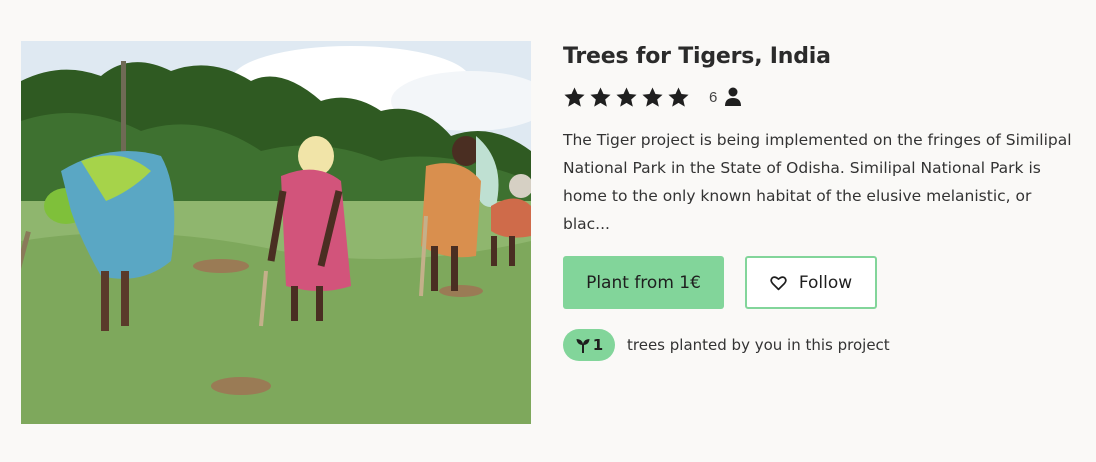 Image resolution: width=1096 pixels, height=462 pixels. Describe the element at coordinates (825, 282) in the screenshot. I see `follow-label: Follow` at that location.